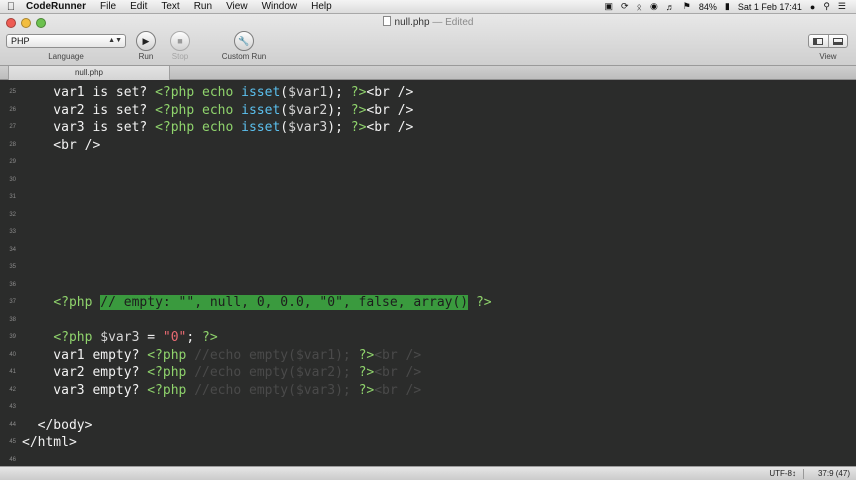 The image size is (856, 480). I want to click on custom-run-label: Custom Run, so click(244, 56).